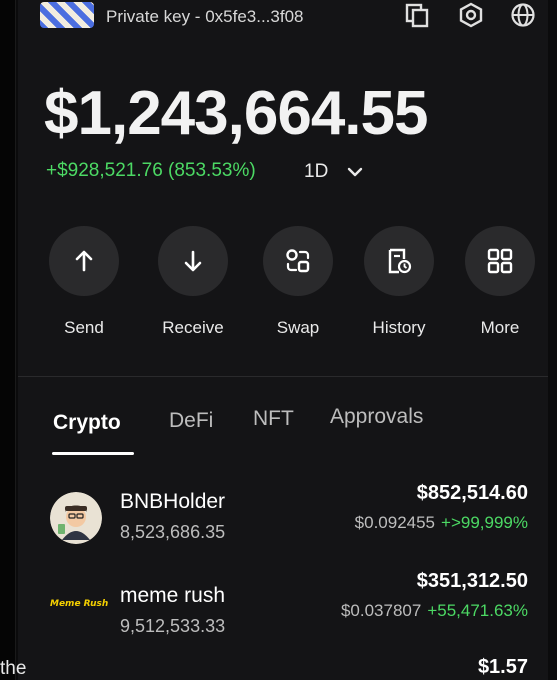 The image size is (557, 680). I want to click on token-value: $1.57, so click(502, 667).